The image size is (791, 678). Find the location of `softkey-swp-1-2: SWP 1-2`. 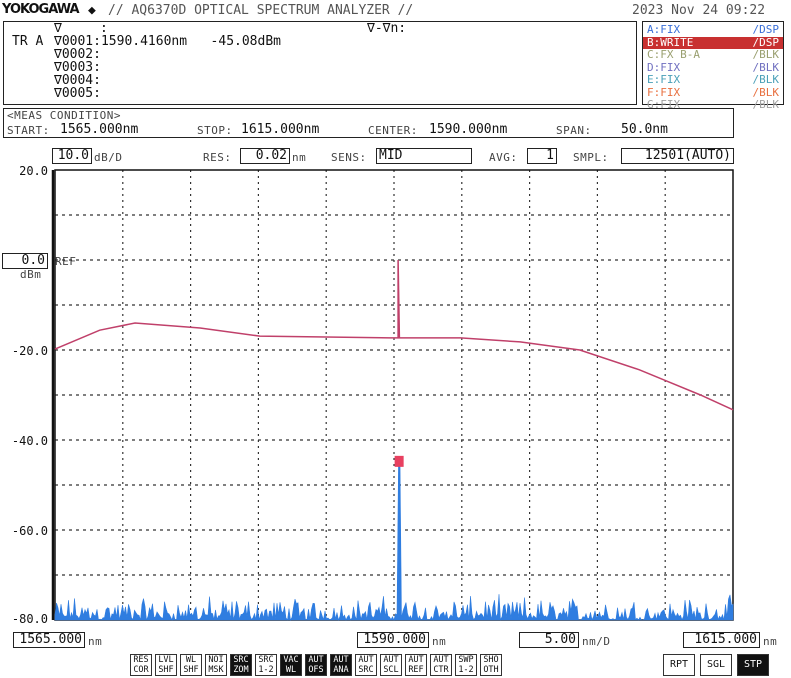

softkey-swp-1-2: SWP 1-2 is located at coordinates (466, 665).